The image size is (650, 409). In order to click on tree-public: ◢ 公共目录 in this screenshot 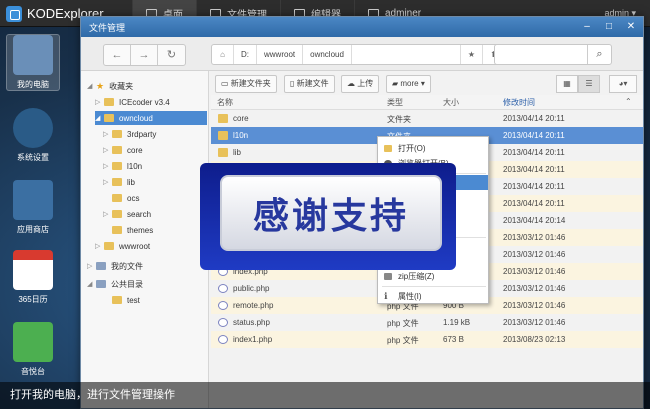, I will do `click(115, 284)`.